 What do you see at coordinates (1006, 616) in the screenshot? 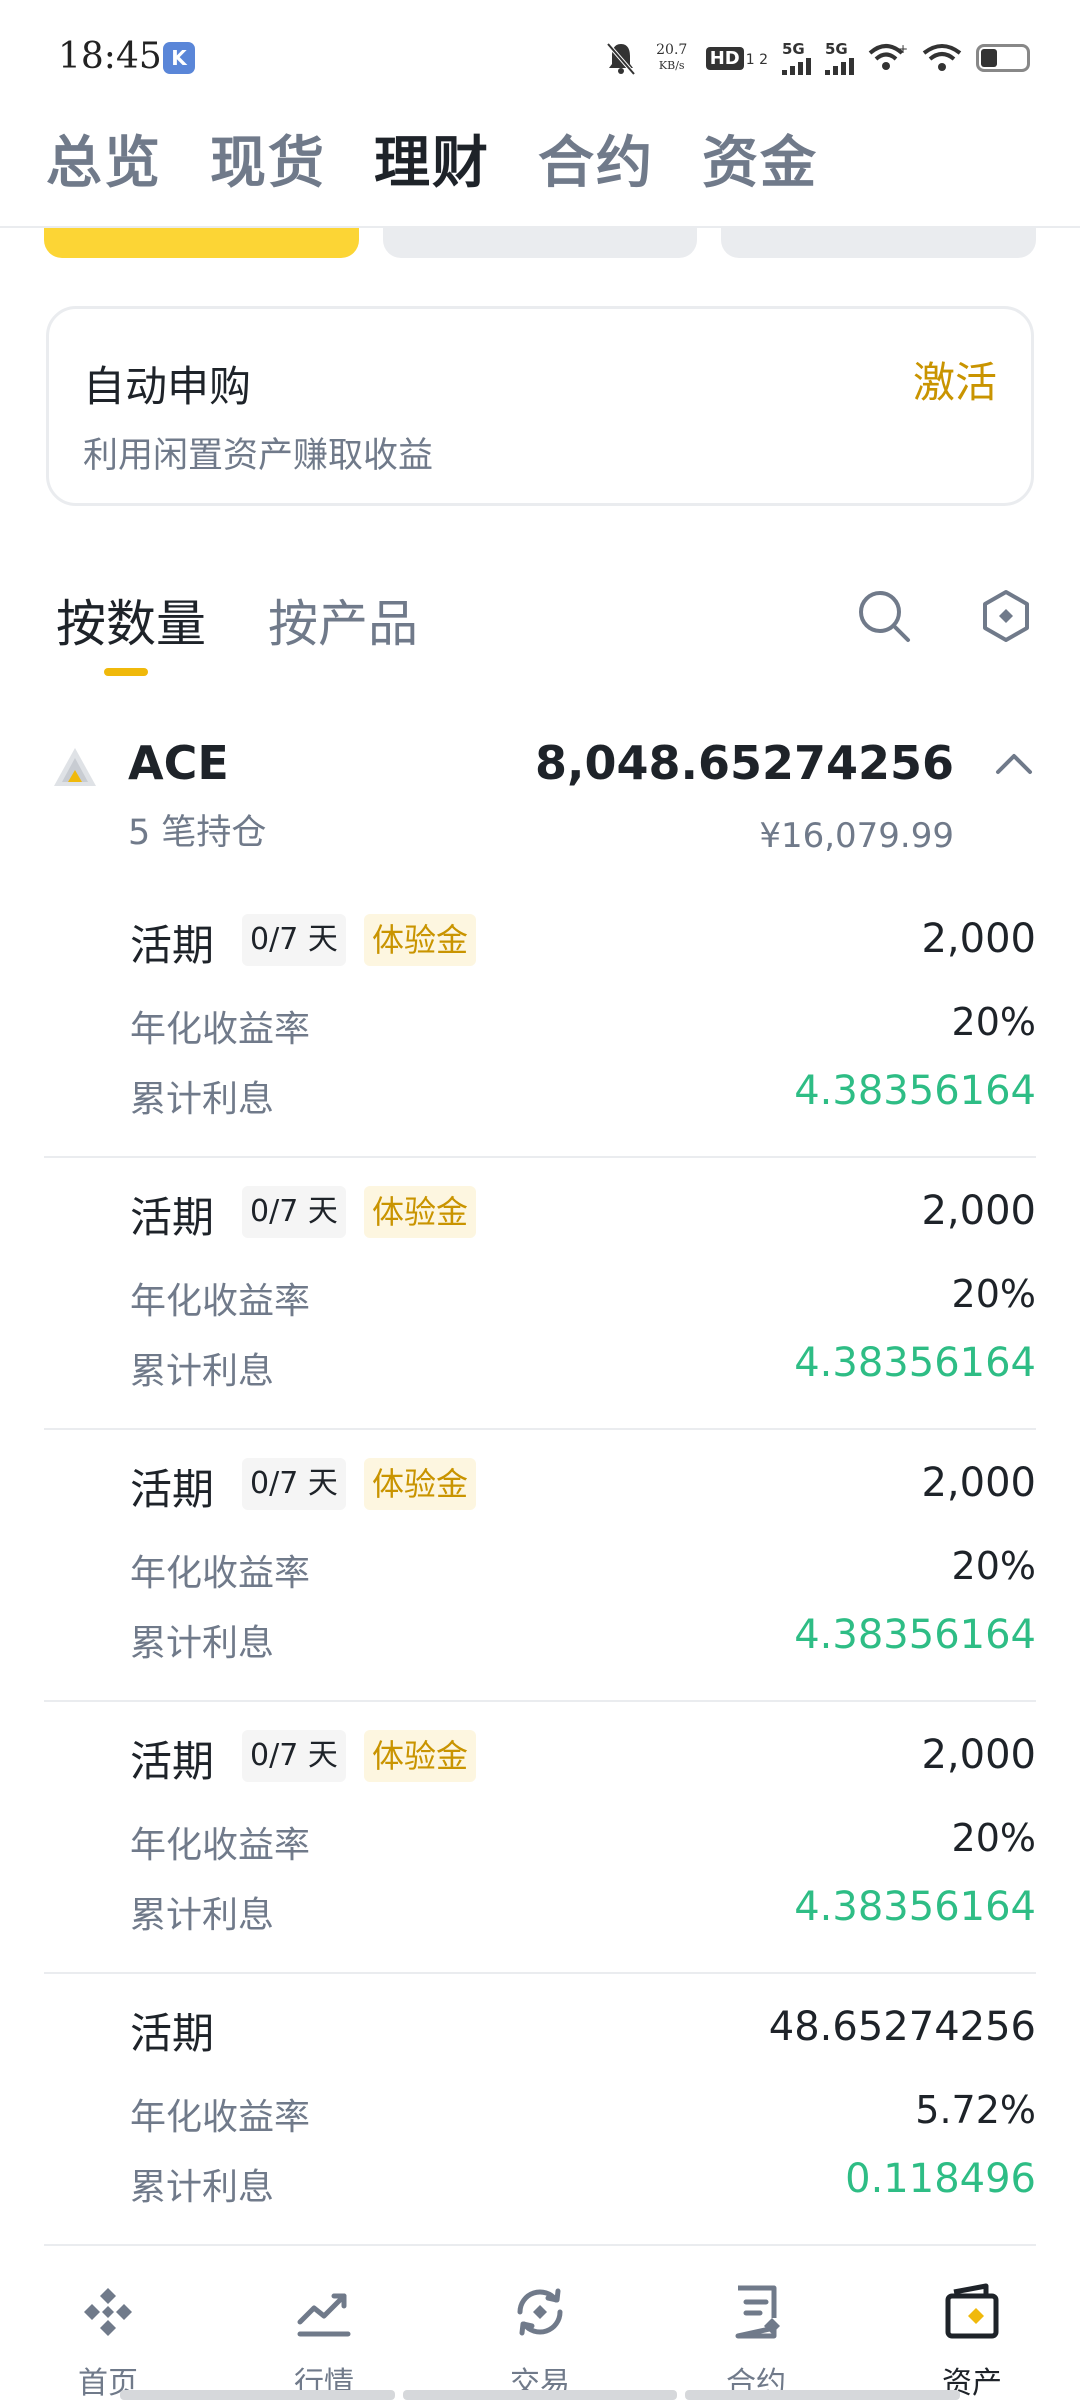
I see `settings-hexagon-icon` at bounding box center [1006, 616].